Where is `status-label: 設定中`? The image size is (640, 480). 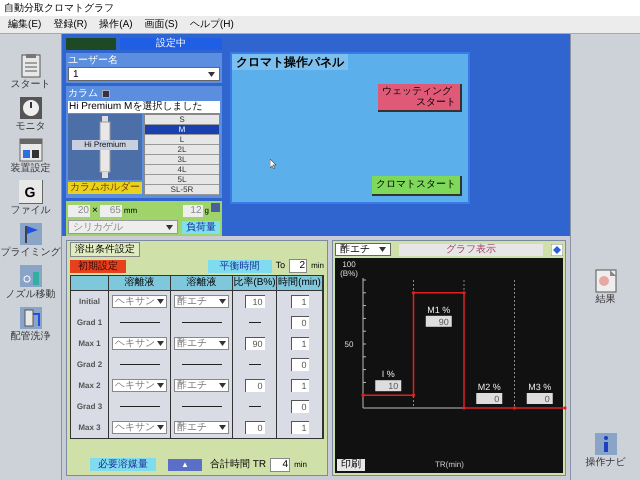 status-label: 設定中 is located at coordinates (171, 44).